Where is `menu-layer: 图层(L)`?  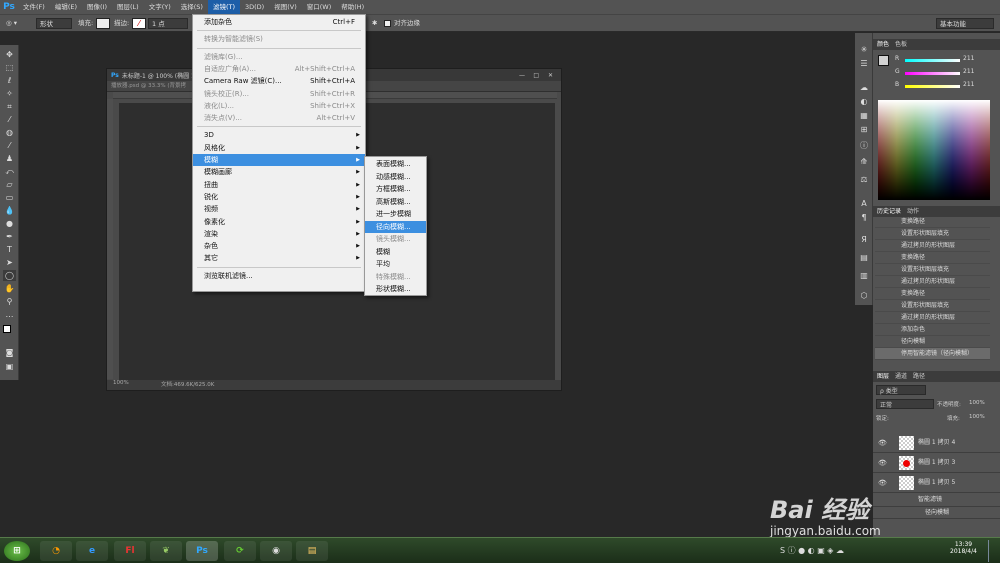
menu-layer: 图层(L) is located at coordinates (128, 7).